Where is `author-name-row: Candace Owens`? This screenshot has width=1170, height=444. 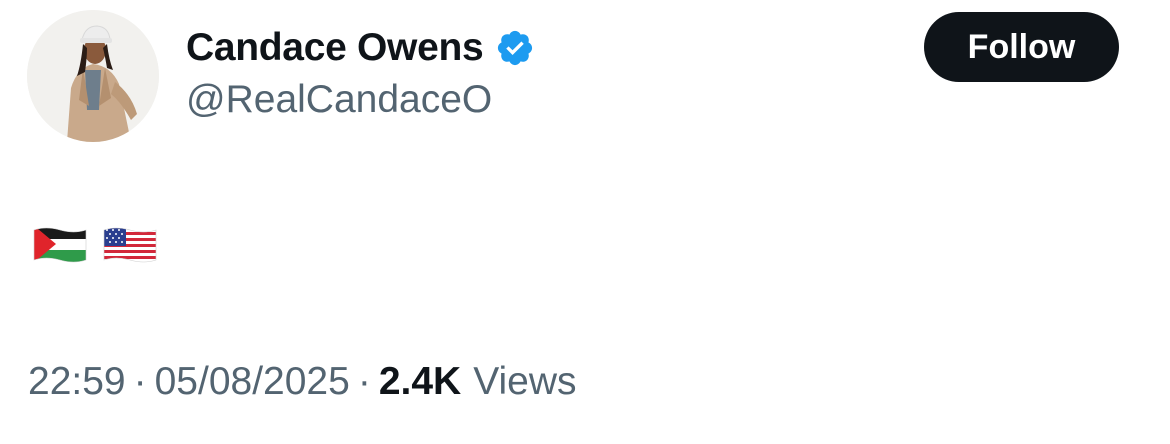
author-name-row: Candace Owens is located at coordinates (360, 48).